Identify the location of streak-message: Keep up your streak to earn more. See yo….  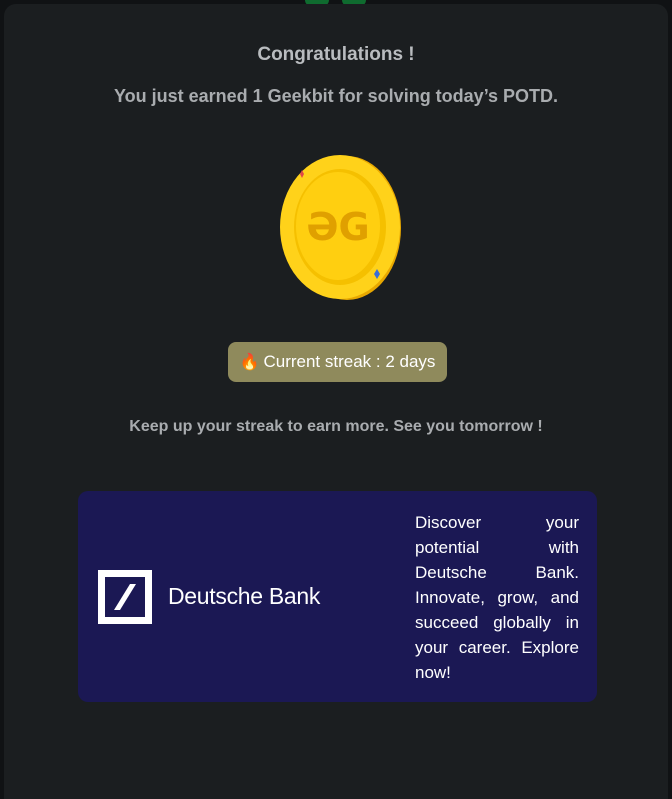
(336, 426).